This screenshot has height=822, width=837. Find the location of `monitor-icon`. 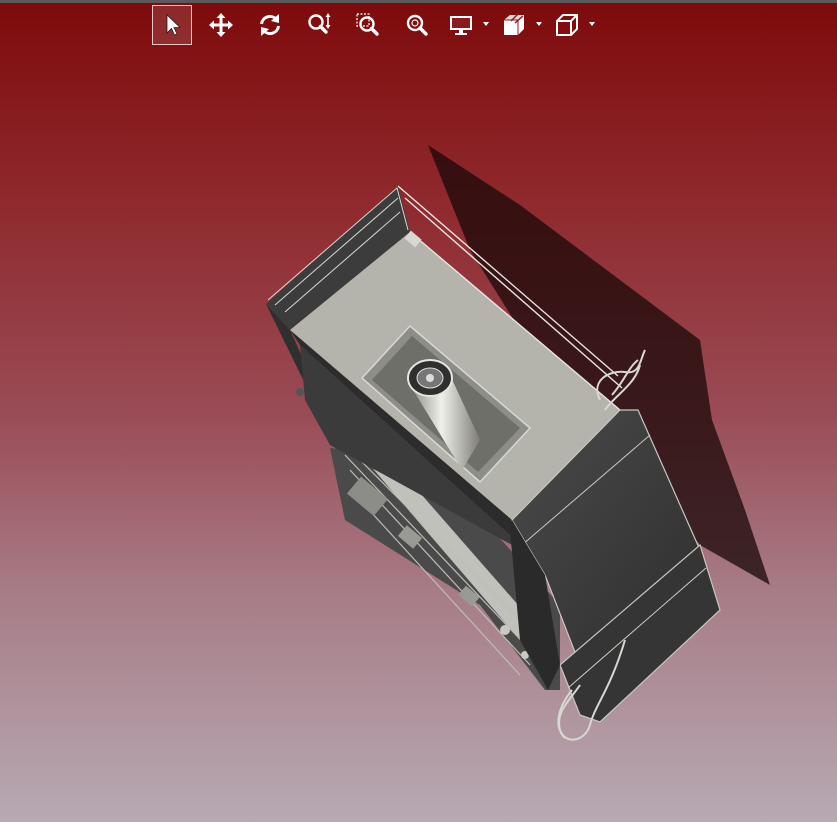

monitor-icon is located at coordinates (461, 25).